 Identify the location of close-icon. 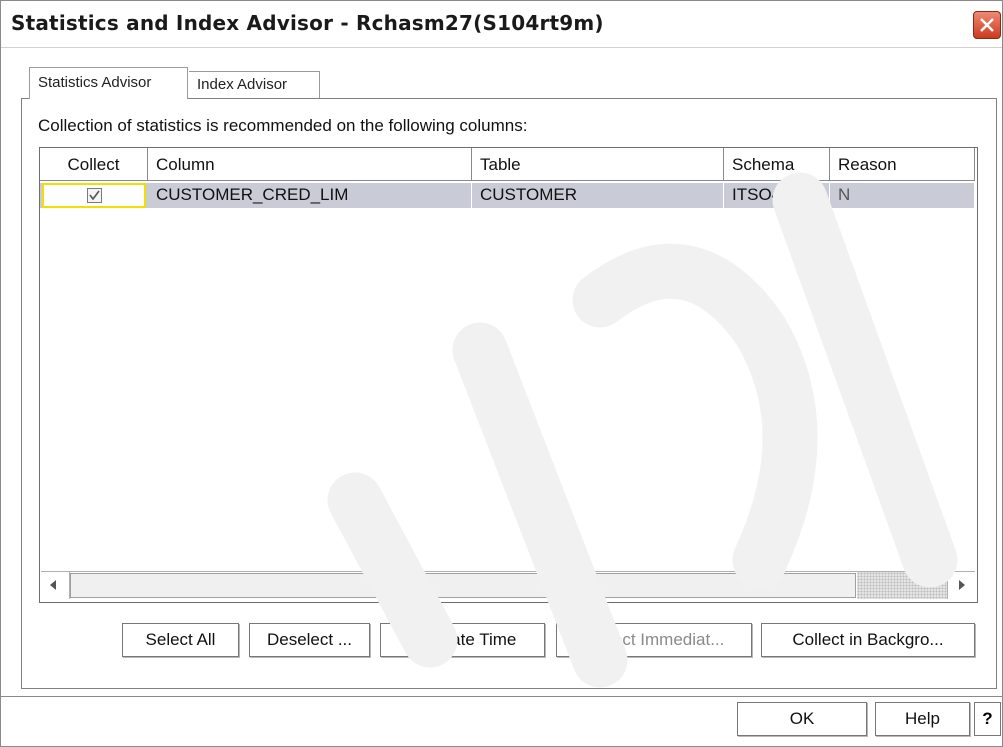
(987, 25).